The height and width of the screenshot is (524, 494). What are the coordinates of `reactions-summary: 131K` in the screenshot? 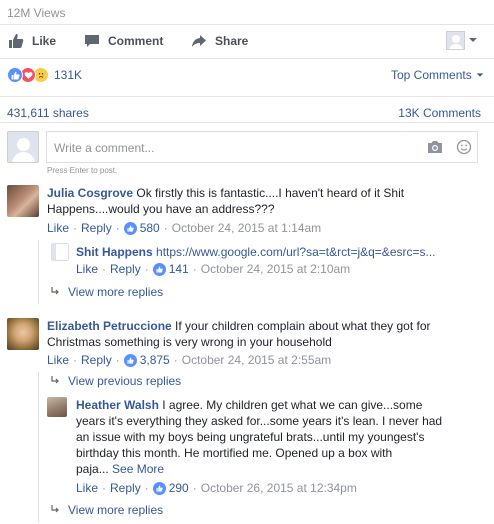 It's located at (44, 75).